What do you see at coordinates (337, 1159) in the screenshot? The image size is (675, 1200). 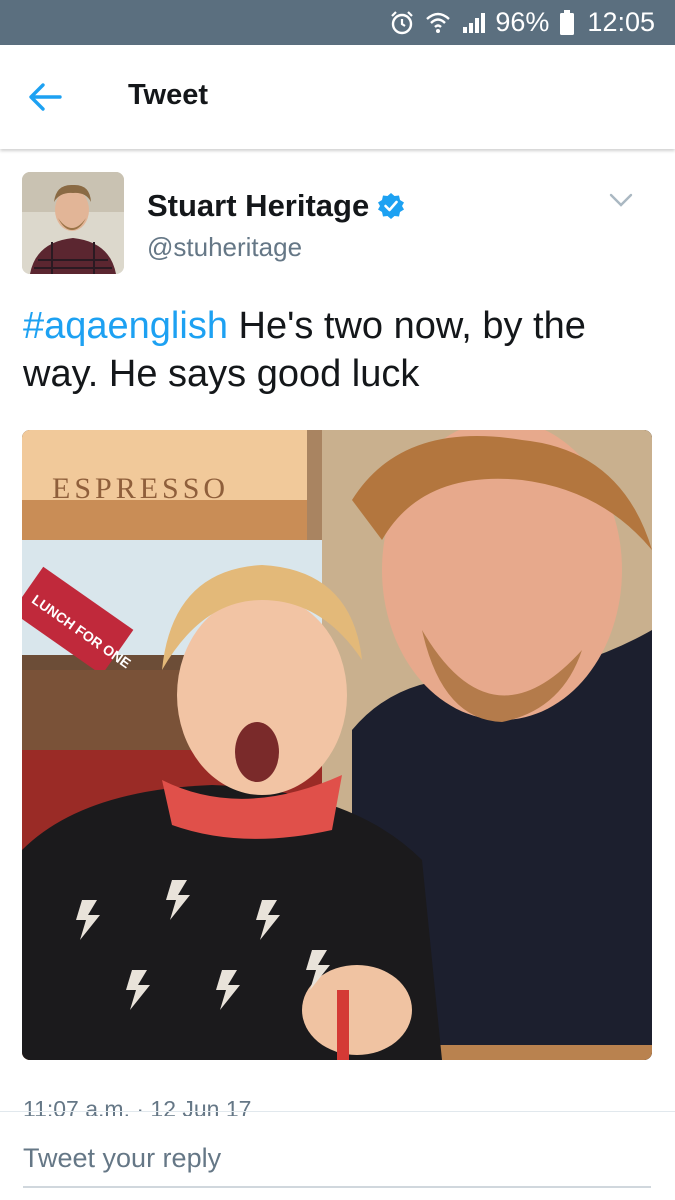 I see `reply-input` at bounding box center [337, 1159].